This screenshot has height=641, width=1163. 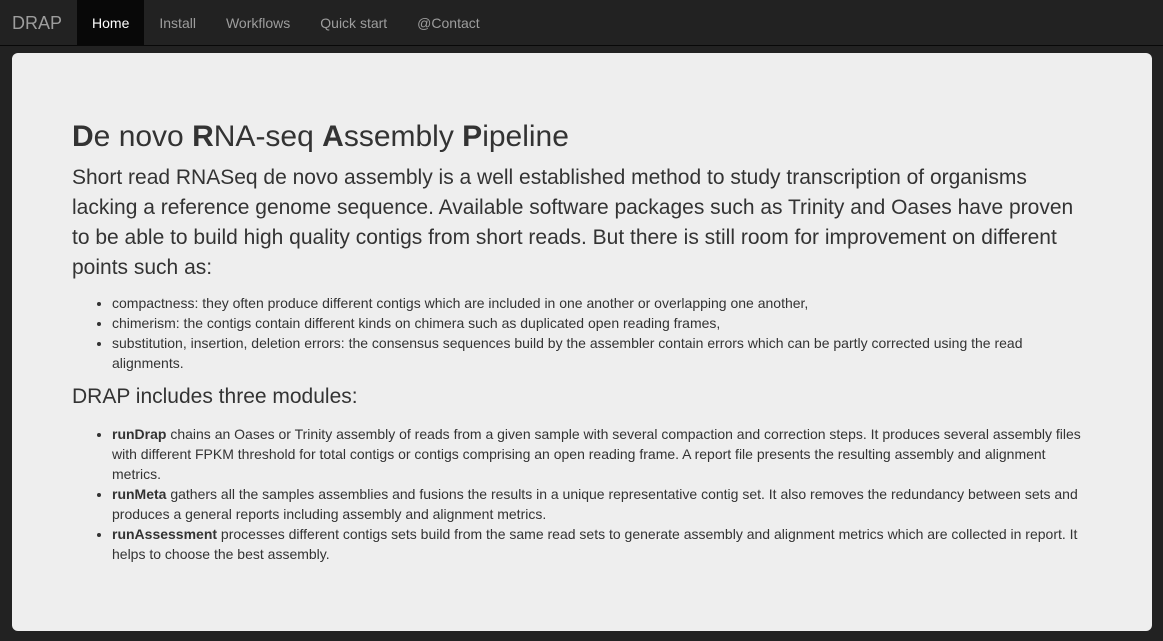 I want to click on module-name: runMeta, so click(x=139, y=494).